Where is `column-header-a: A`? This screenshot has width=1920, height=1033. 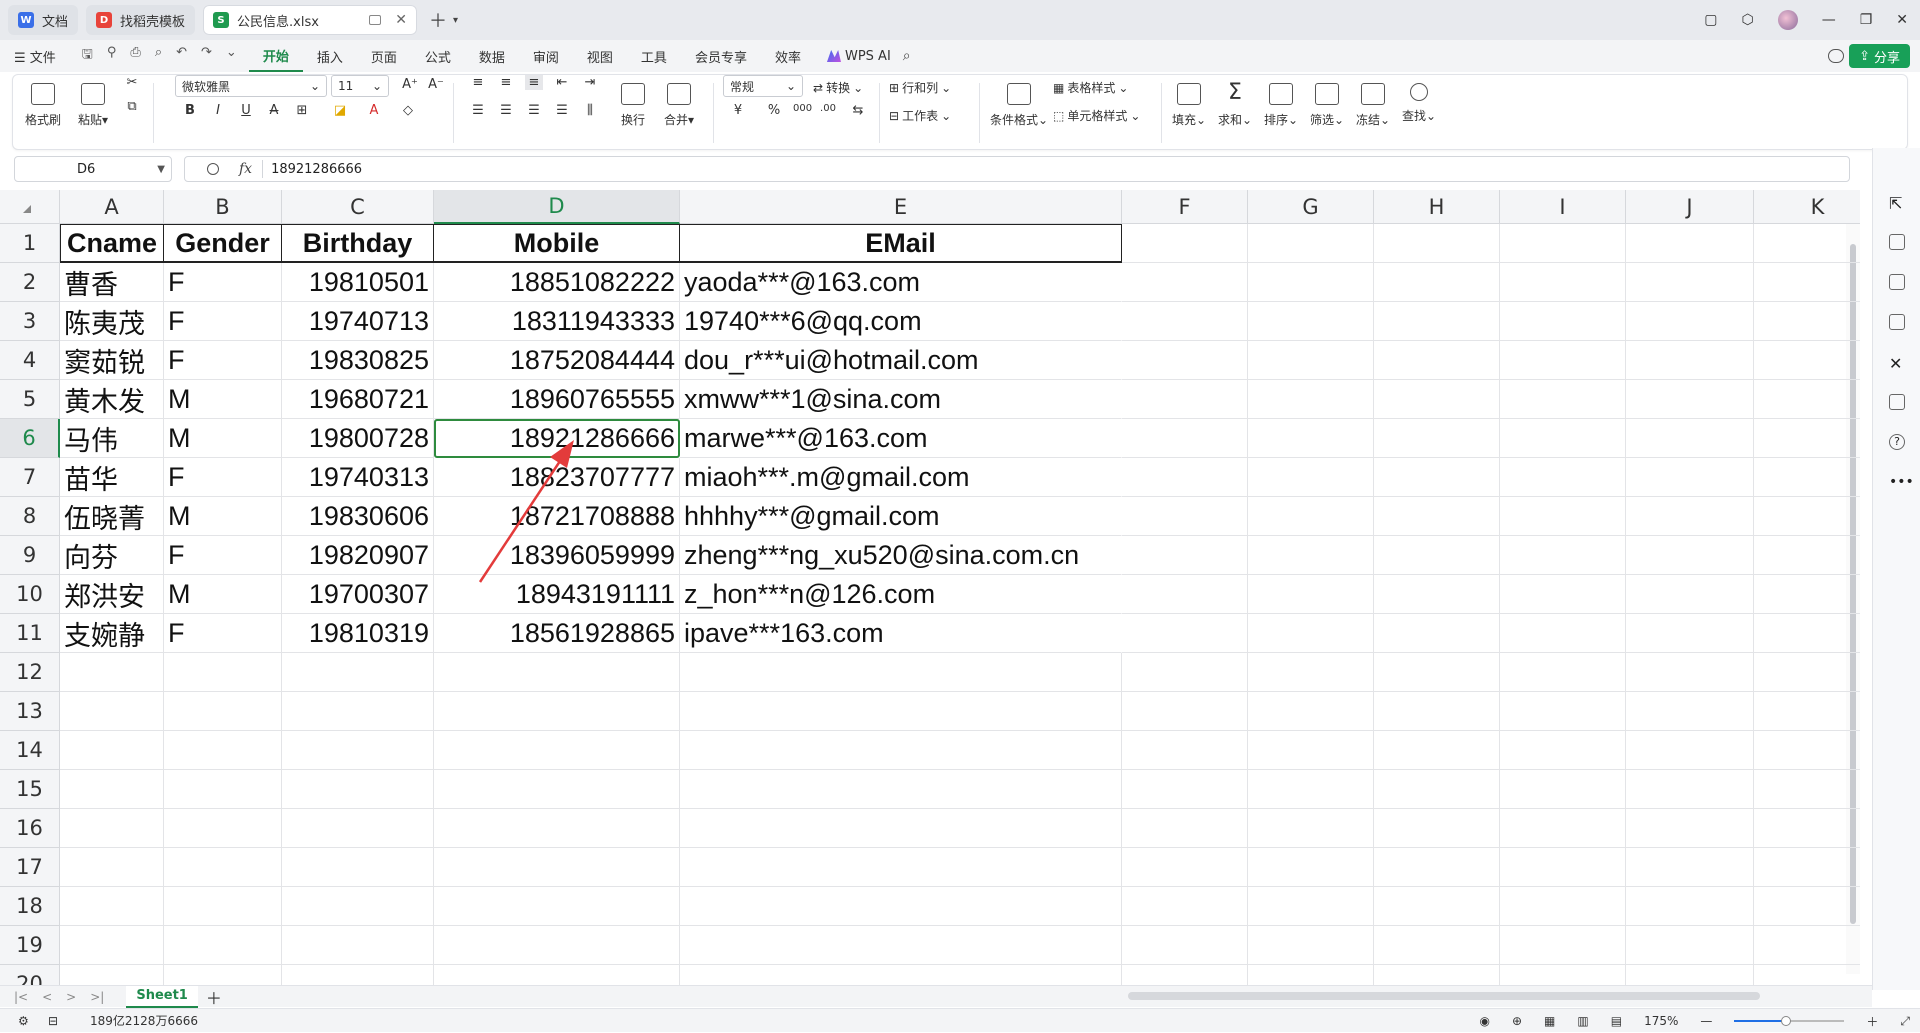 column-header-a: A is located at coordinates (112, 207).